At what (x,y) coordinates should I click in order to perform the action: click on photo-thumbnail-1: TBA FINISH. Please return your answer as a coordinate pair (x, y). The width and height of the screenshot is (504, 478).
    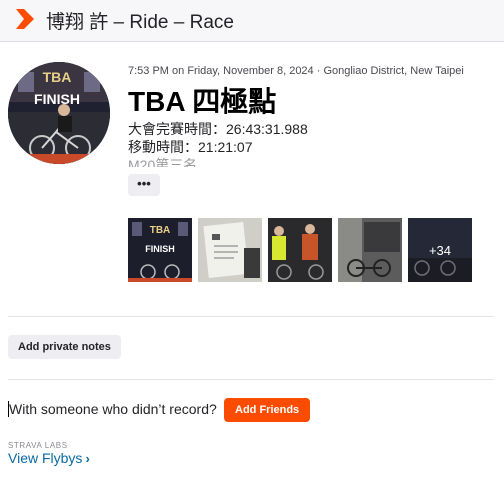
    Looking at the image, I should click on (160, 250).